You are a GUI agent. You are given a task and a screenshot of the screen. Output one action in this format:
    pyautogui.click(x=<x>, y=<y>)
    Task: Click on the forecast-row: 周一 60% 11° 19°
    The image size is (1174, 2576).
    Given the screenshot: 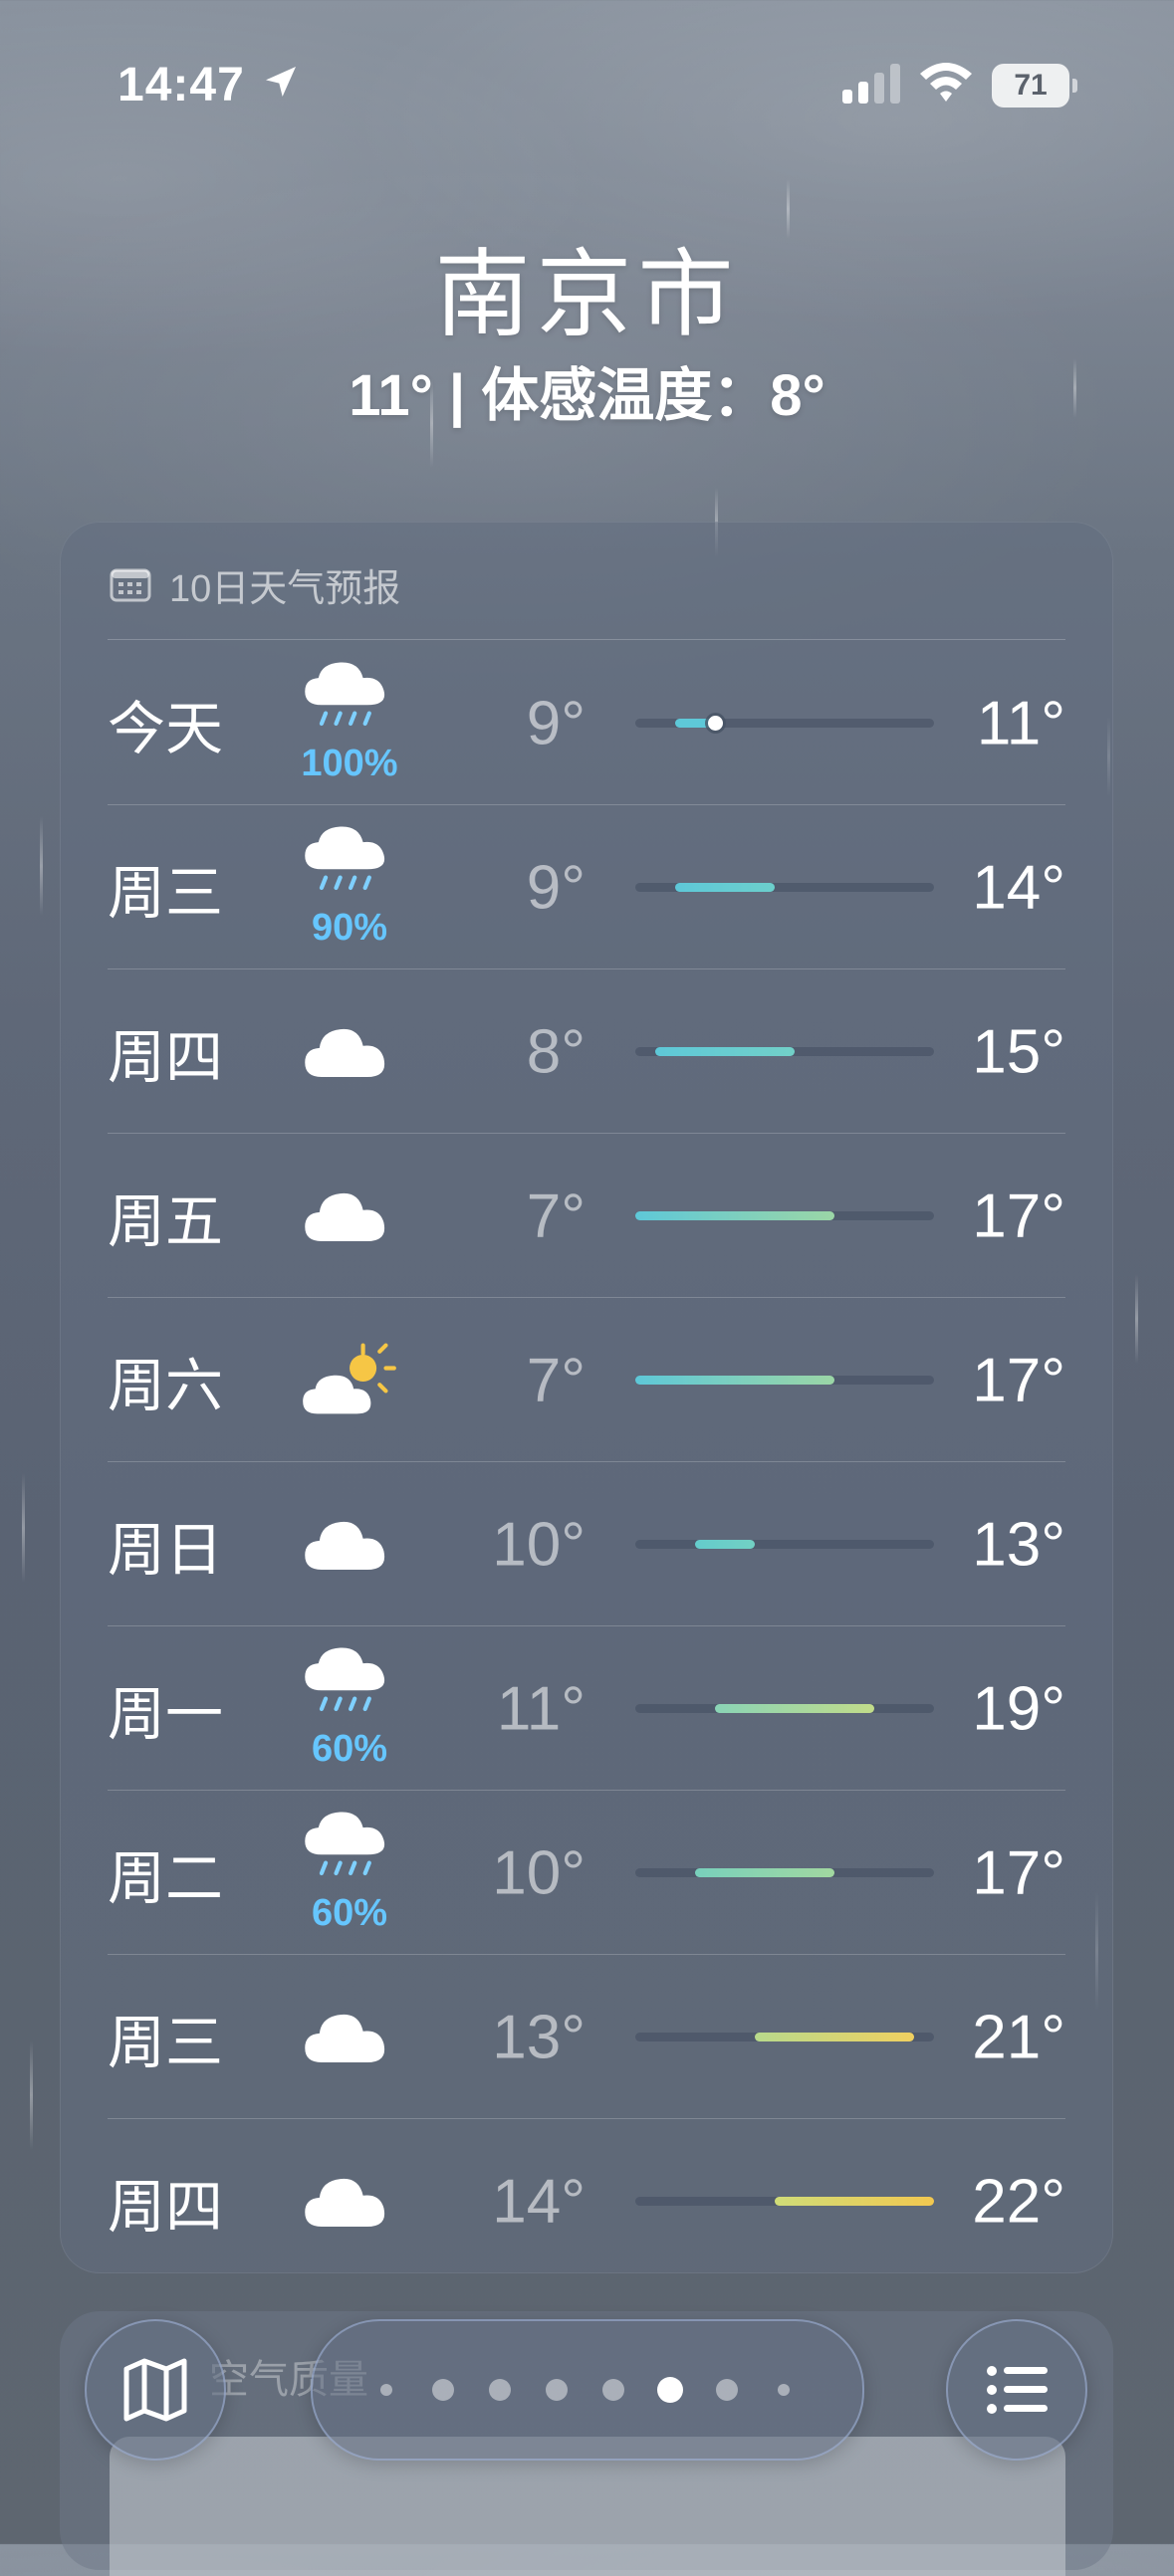 What is the action you would take?
    pyautogui.click(x=586, y=1708)
    